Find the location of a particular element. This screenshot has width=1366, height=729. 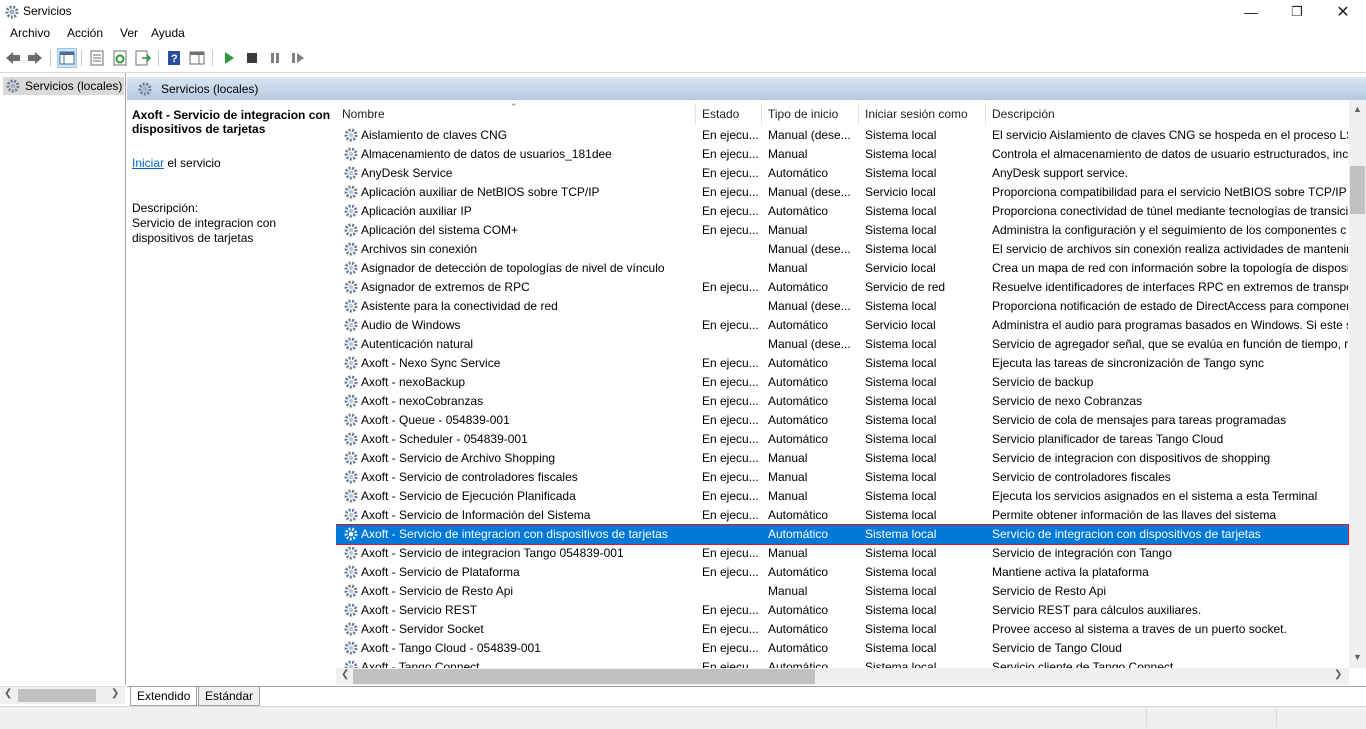

menu-ver: Ver is located at coordinates (129, 33).